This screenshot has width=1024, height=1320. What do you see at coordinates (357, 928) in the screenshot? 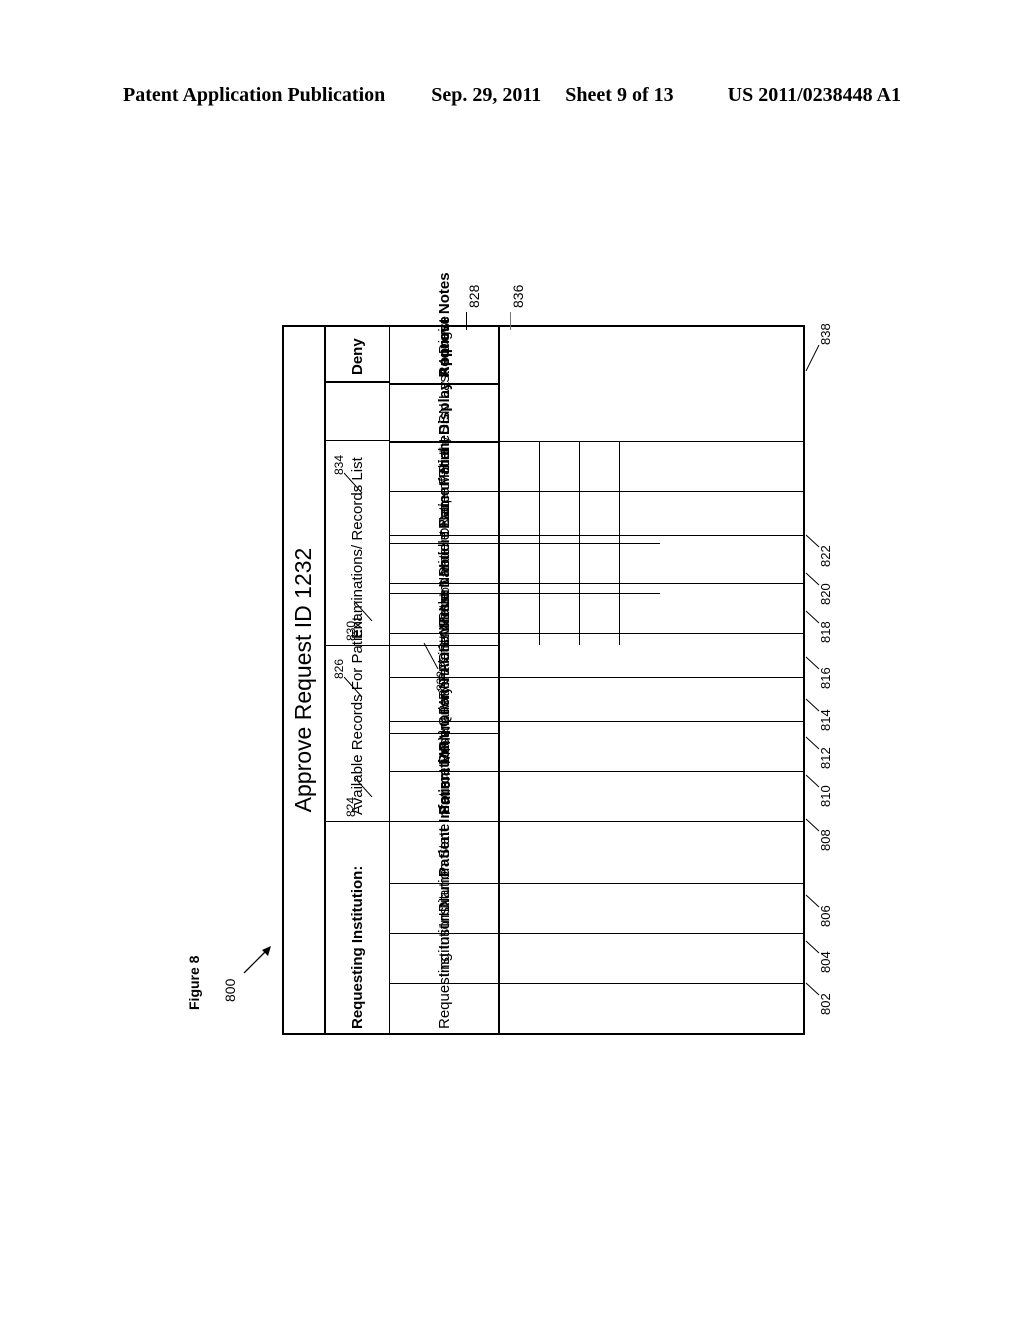
I see `requesting-institution-header: Requesting Institution:` at bounding box center [357, 928].